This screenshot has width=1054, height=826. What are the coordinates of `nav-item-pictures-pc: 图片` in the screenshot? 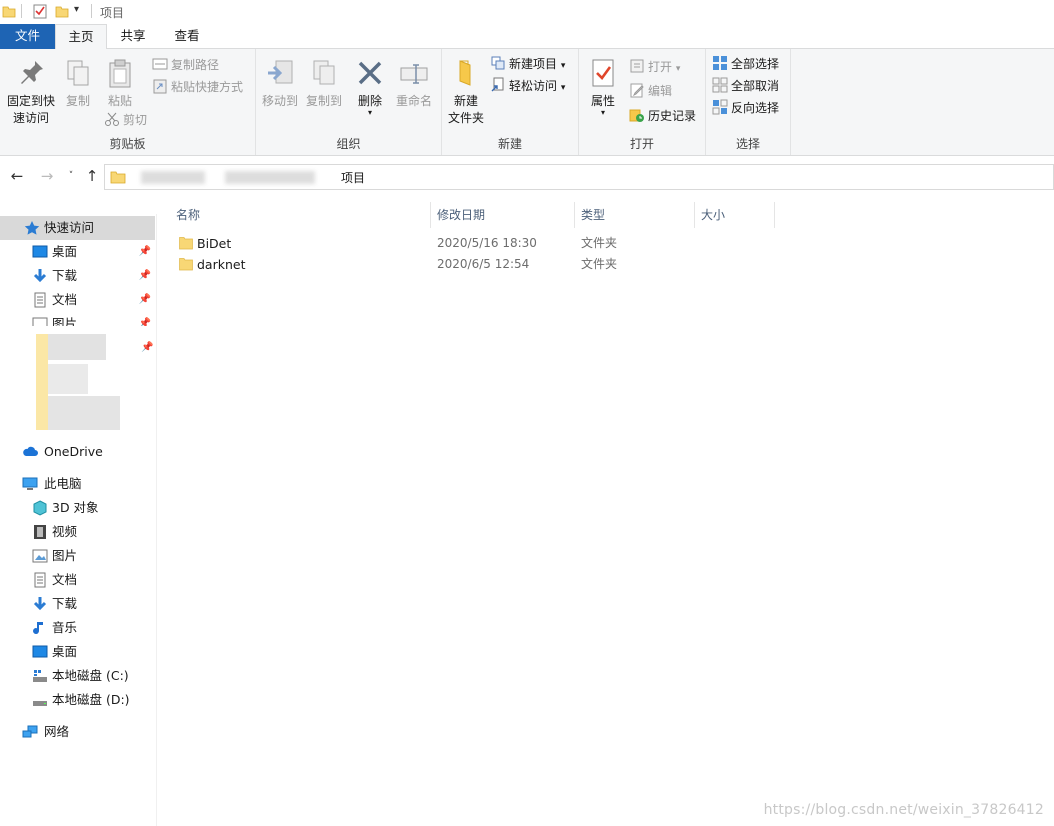 It's located at (77, 556).